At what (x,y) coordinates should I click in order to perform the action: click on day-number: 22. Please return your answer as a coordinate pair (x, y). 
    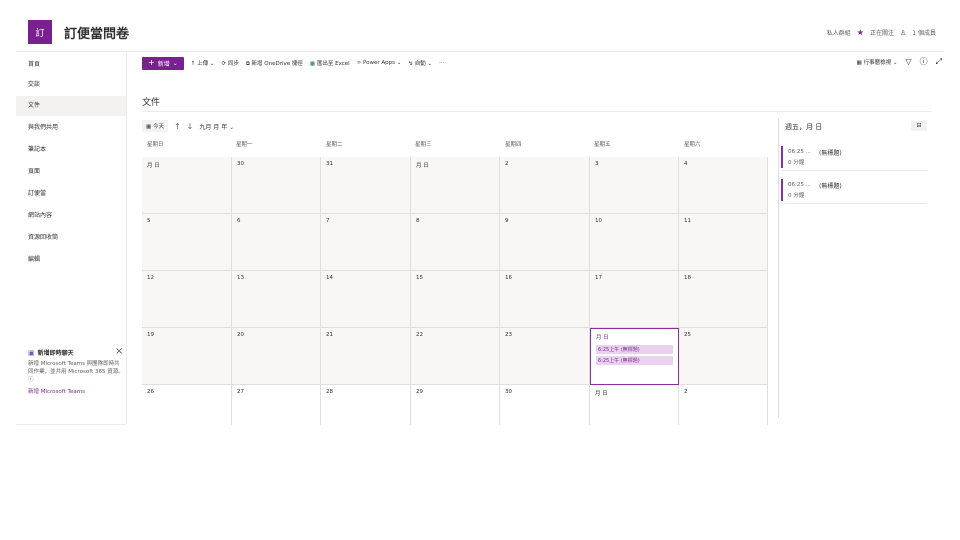
    Looking at the image, I should click on (419, 335).